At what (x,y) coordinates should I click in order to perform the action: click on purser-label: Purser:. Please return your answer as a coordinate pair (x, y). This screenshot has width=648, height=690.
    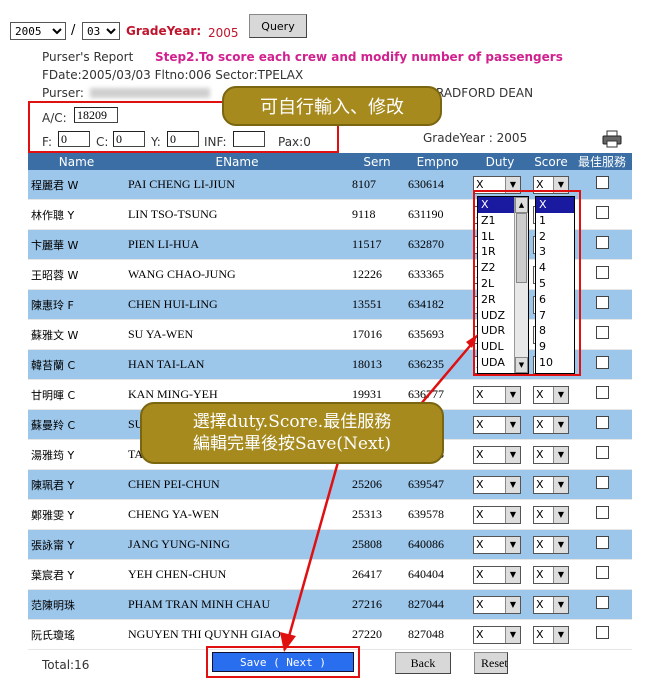
    Looking at the image, I should click on (63, 93).